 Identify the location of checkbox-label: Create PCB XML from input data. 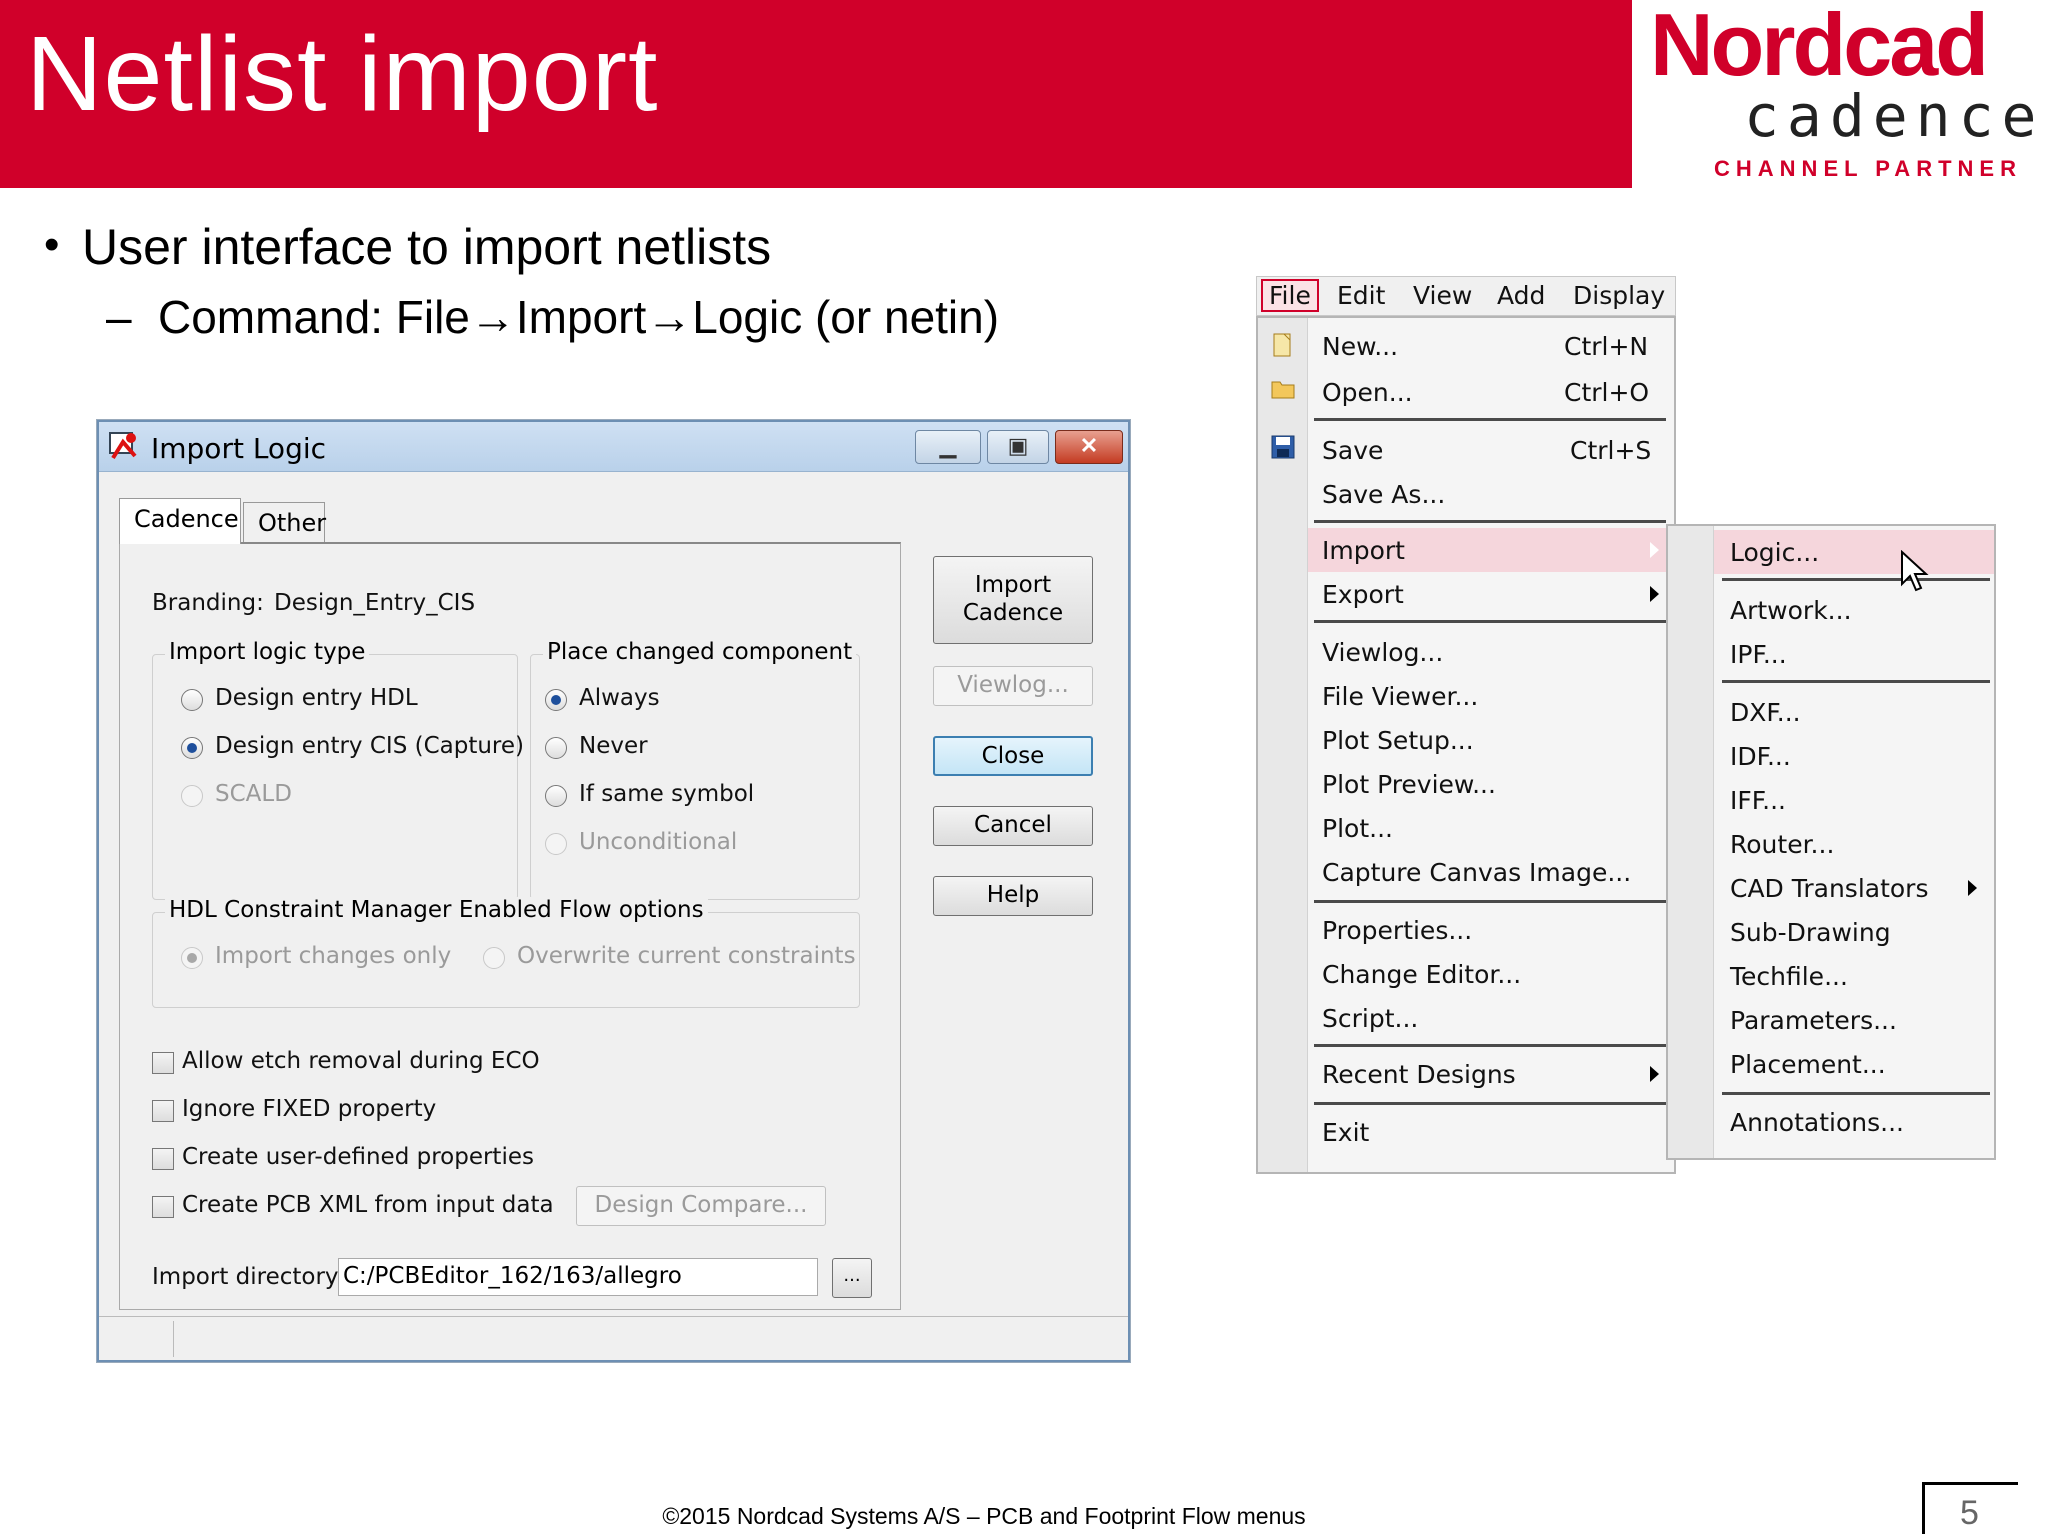
(368, 1205).